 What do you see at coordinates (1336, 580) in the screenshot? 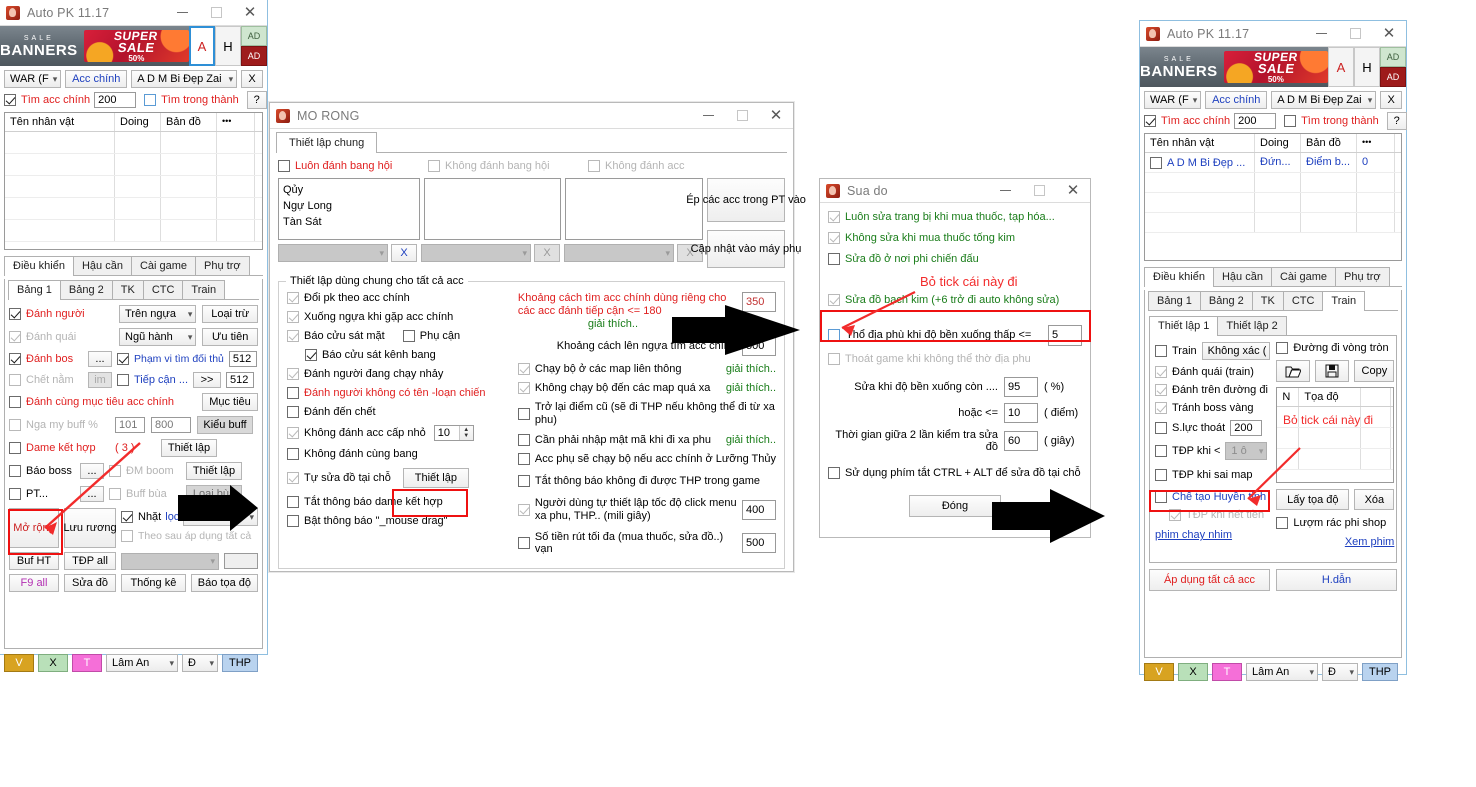
I see `h-dan-button: H.dẫn` at bounding box center [1336, 580].